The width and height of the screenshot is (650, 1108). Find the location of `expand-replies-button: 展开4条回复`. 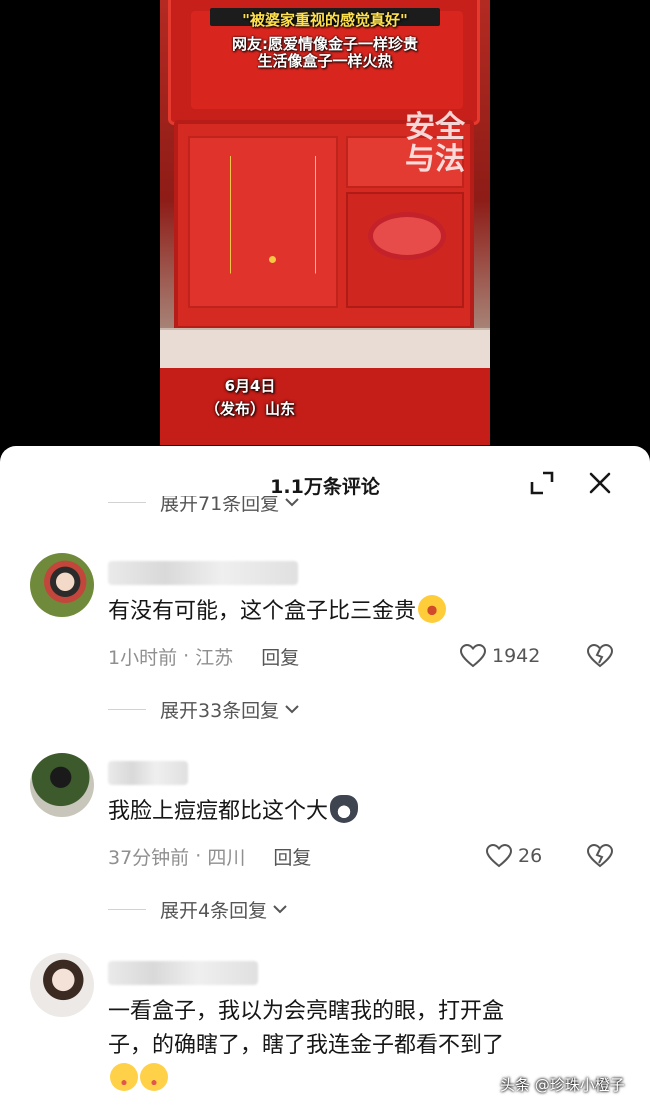

expand-replies-button: 展开4条回复 is located at coordinates (197, 909).